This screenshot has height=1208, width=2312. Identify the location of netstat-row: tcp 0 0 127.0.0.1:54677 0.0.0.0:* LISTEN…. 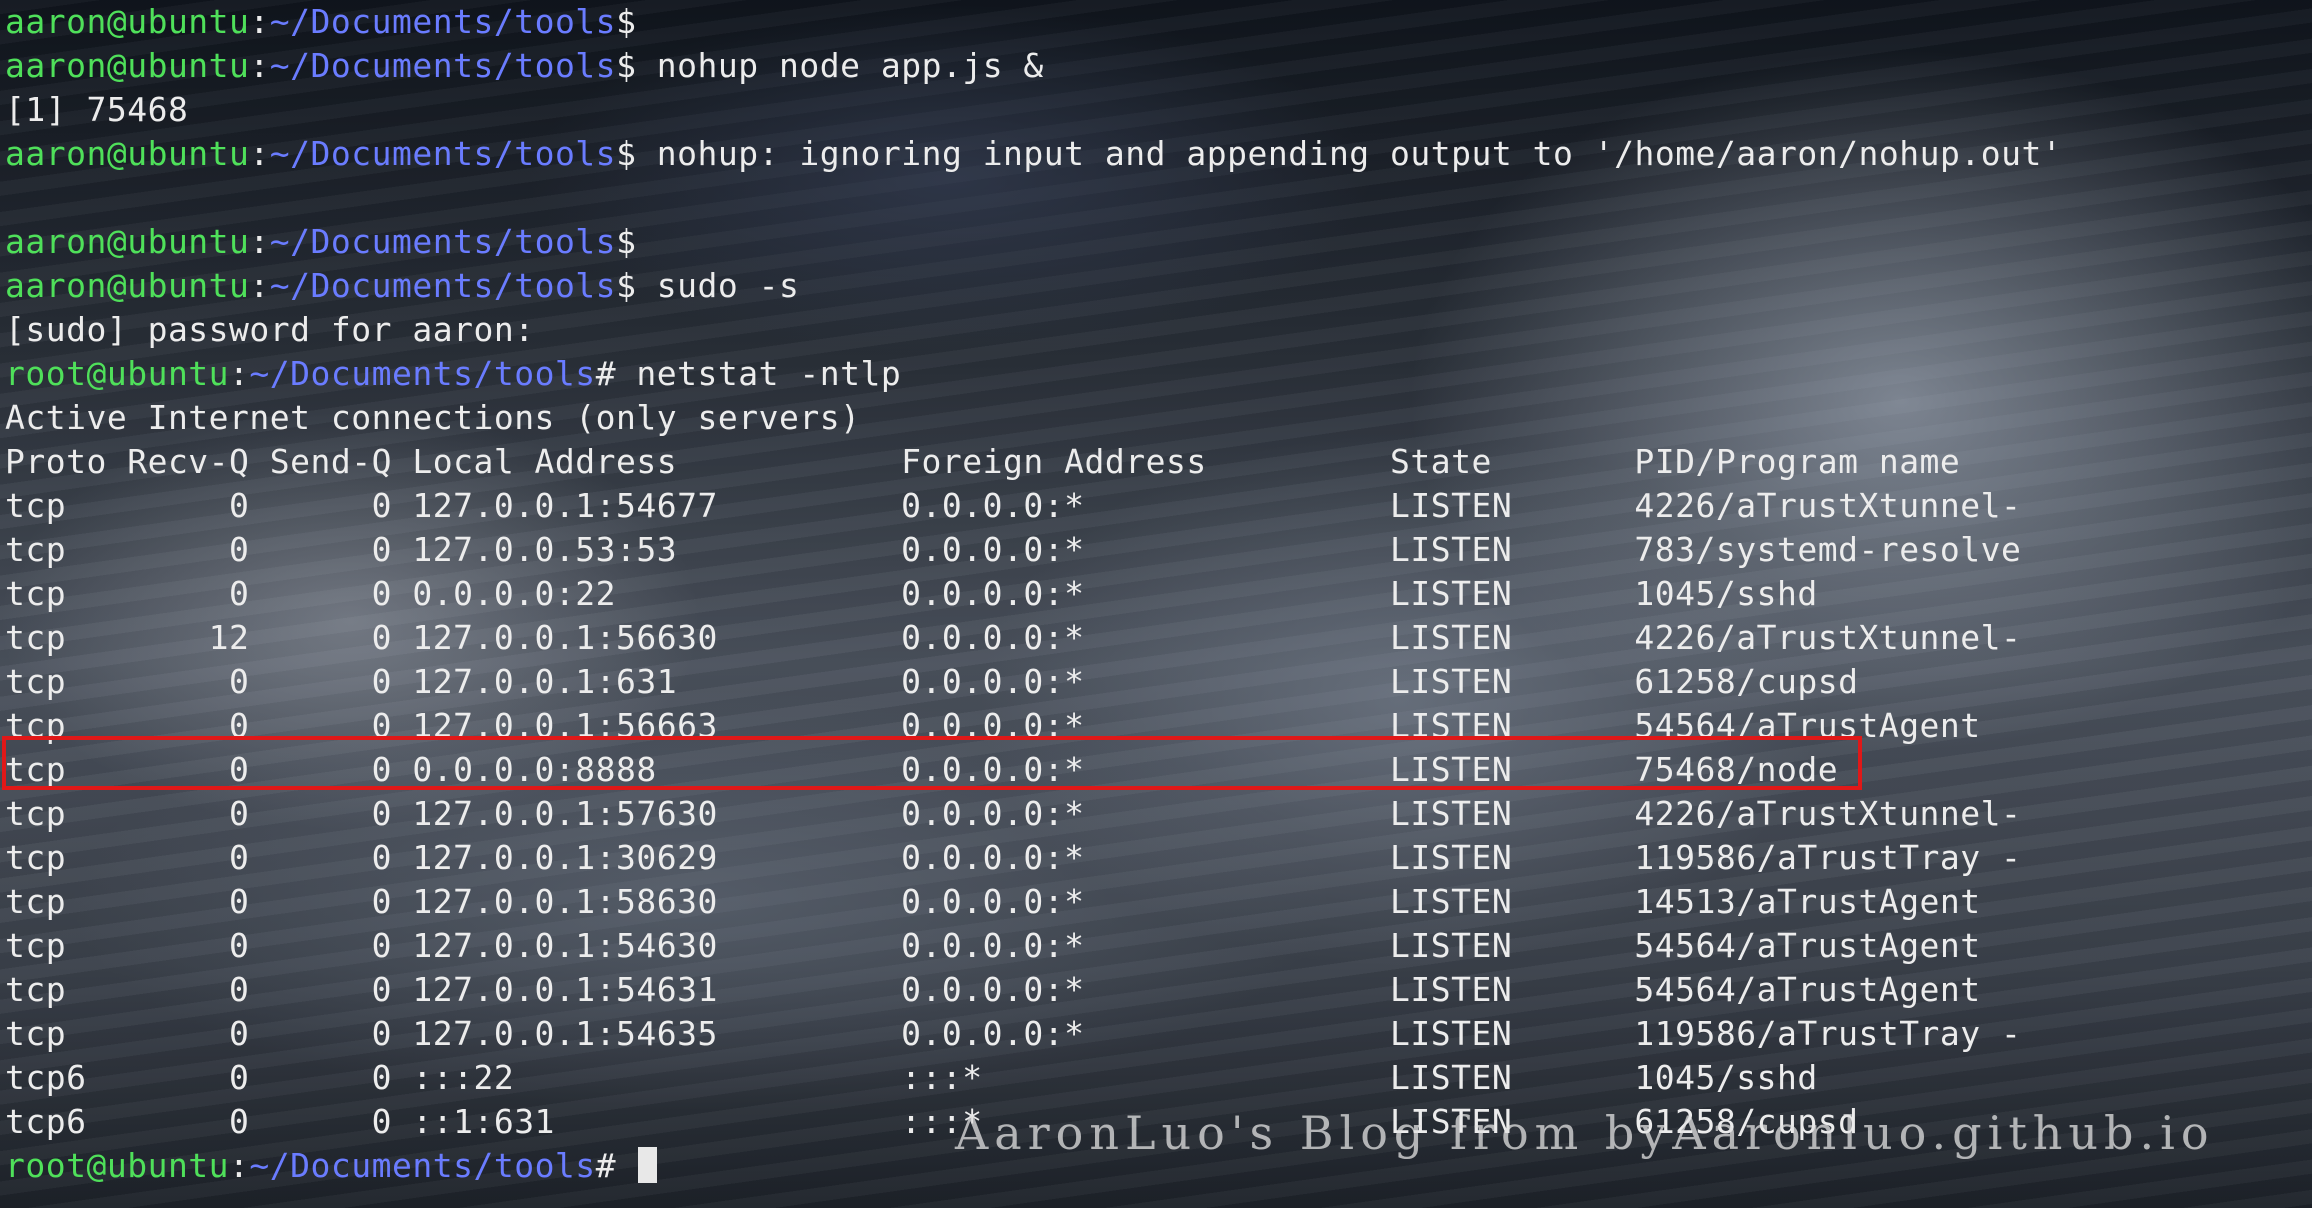
(1013, 505).